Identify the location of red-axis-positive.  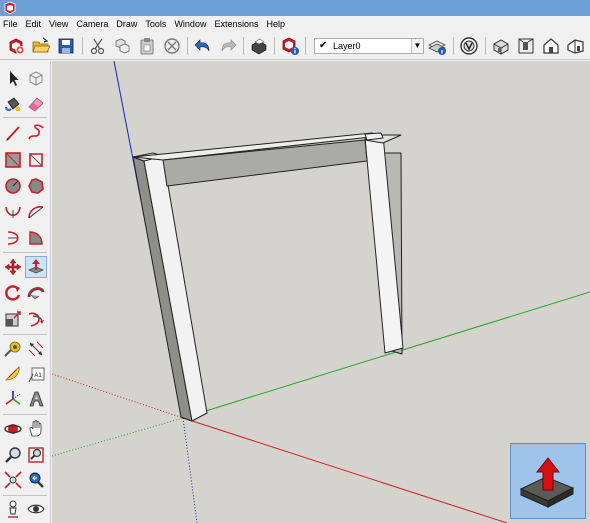
(345, 470).